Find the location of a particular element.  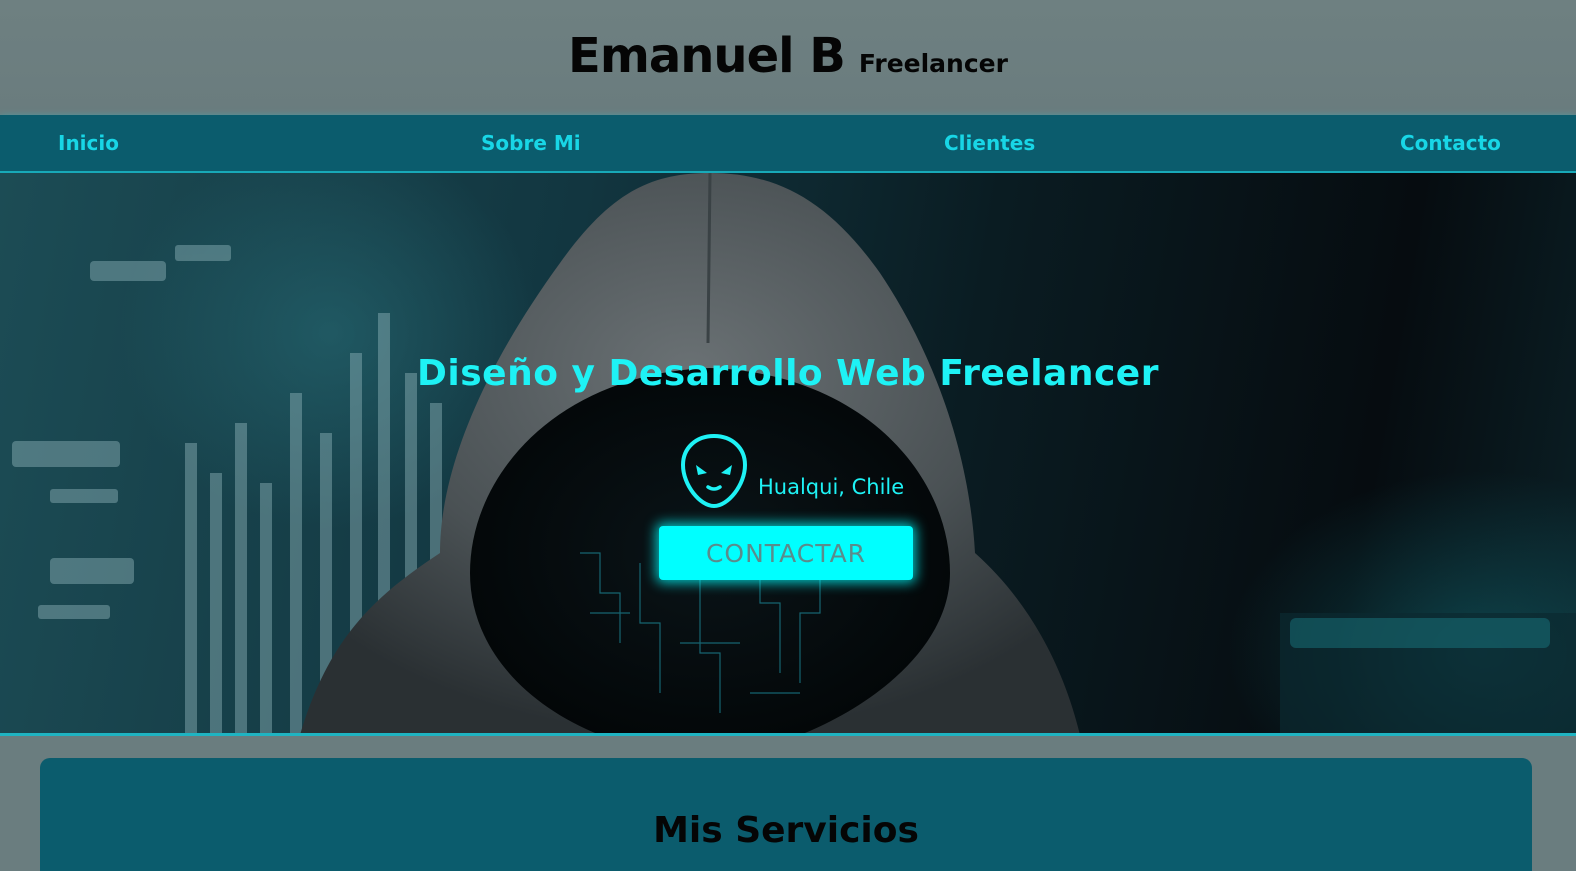

main-nav: Inicio Sobre Mi Clientes Contacto is located at coordinates (788, 144).